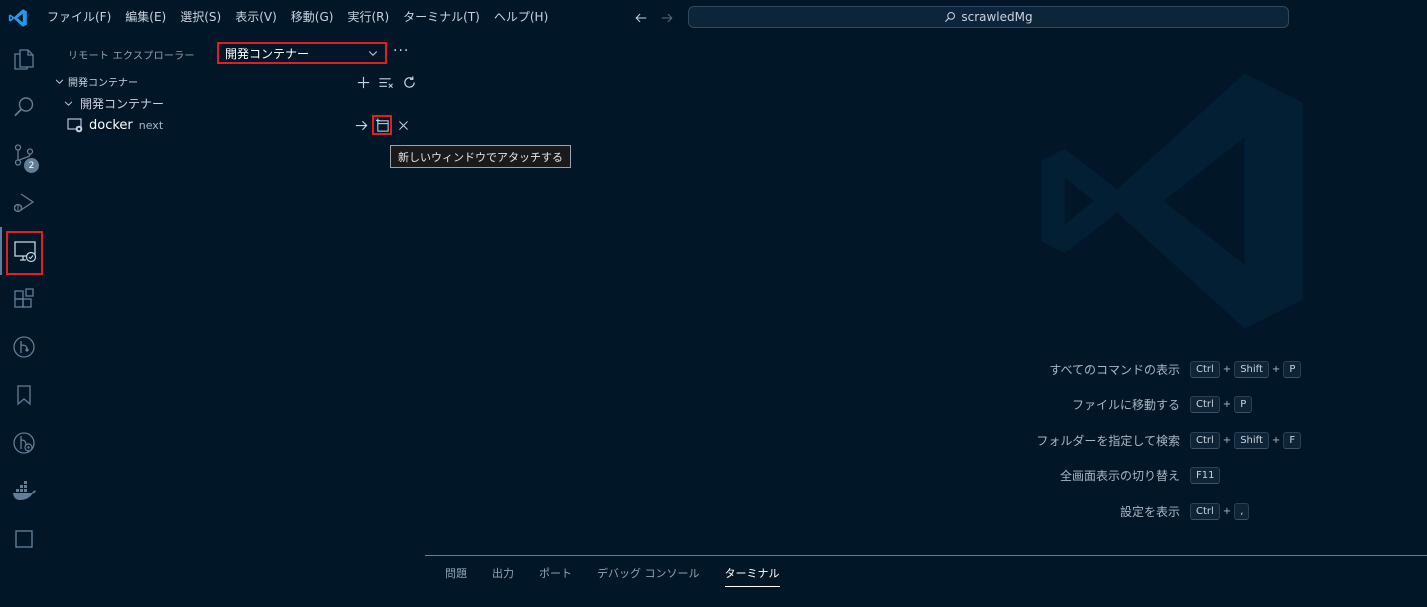  I want to click on key-f: F, so click(1292, 440).